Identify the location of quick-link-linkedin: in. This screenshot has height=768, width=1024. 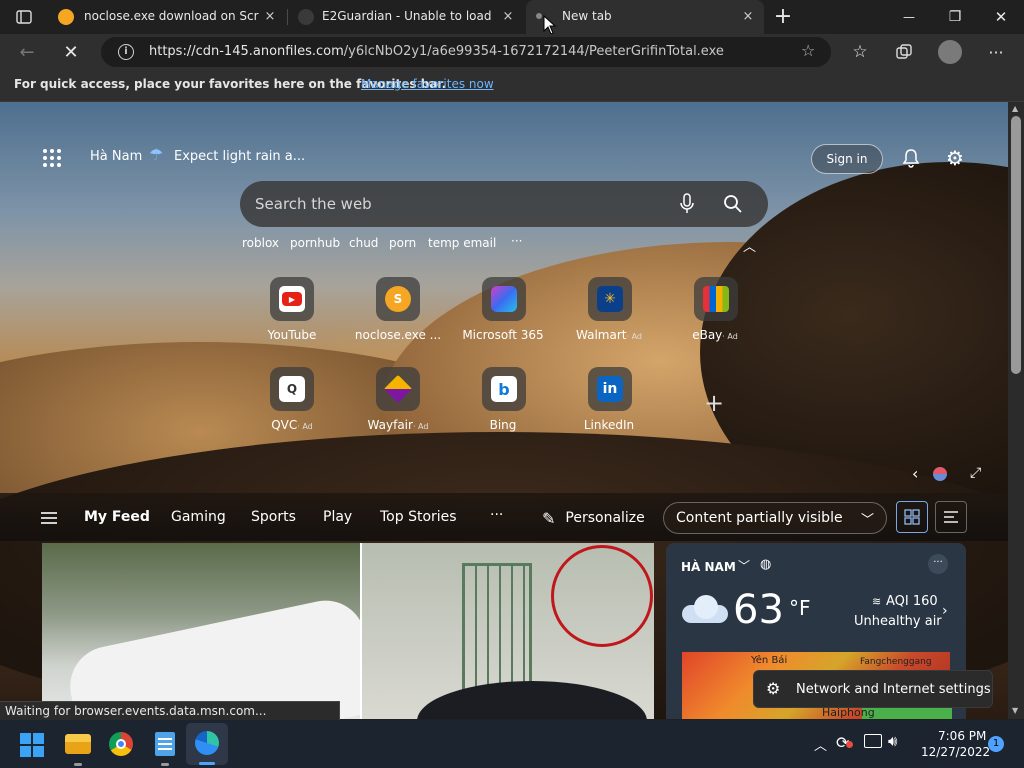
(610, 389).